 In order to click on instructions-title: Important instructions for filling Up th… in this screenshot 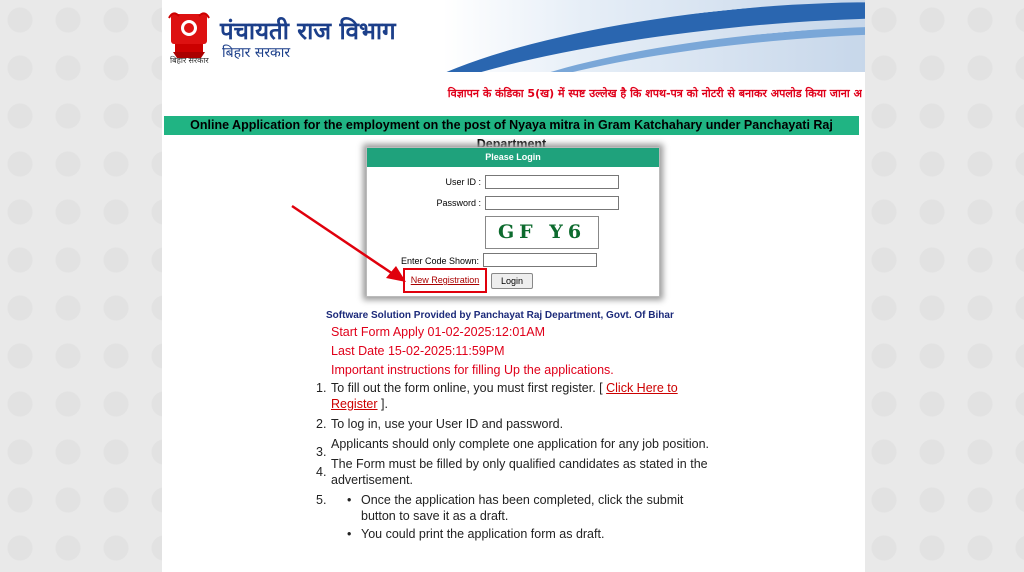, I will do `click(472, 370)`.